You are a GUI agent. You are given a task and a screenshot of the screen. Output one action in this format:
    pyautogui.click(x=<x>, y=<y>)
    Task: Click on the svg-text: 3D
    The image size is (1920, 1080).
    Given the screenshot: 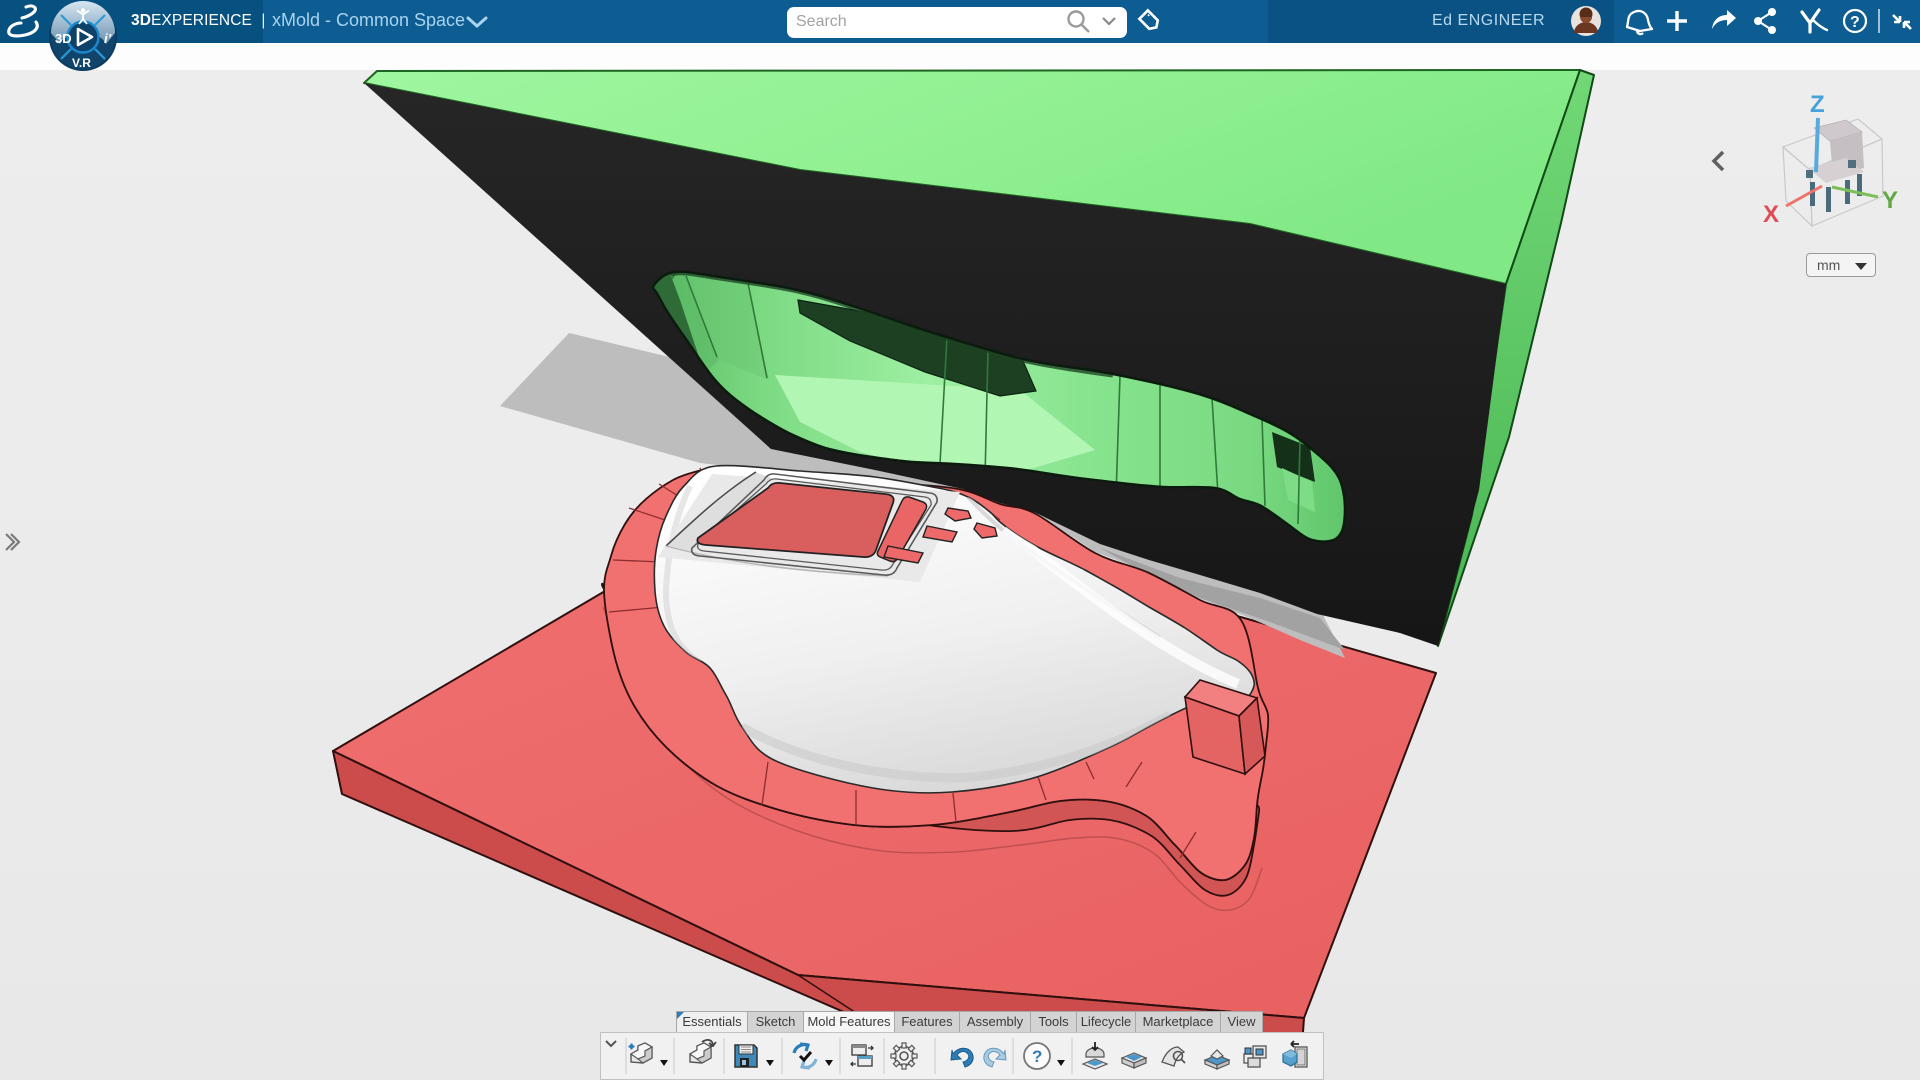 What is the action you would take?
    pyautogui.click(x=63, y=38)
    